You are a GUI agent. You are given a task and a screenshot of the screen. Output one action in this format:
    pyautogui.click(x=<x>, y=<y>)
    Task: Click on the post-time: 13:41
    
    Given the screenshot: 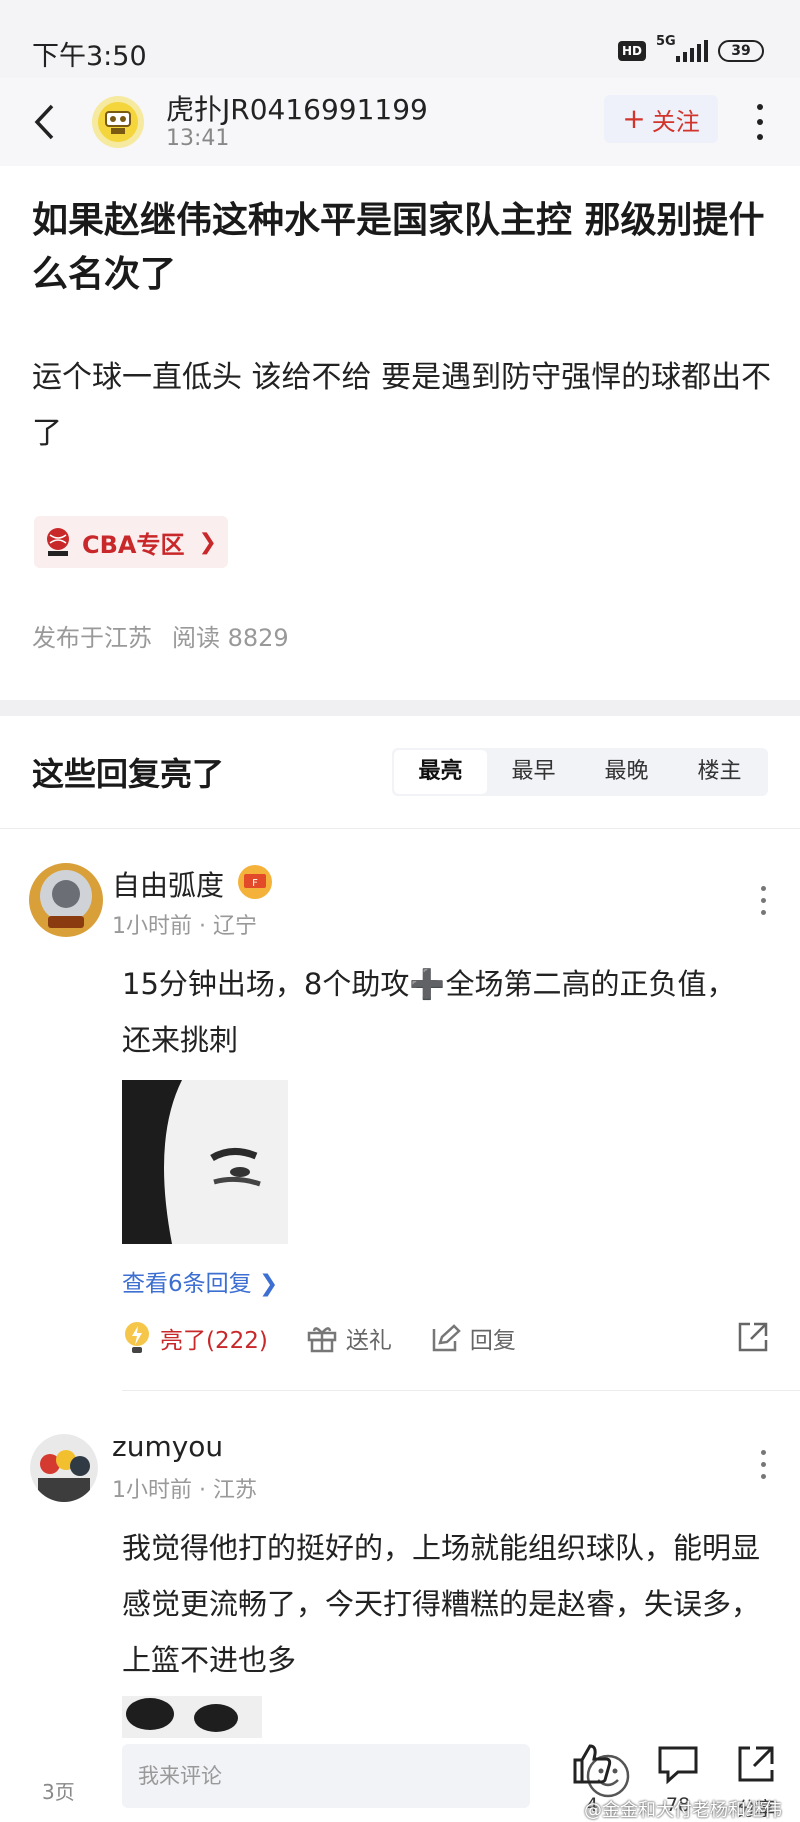 What is the action you would take?
    pyautogui.click(x=198, y=138)
    